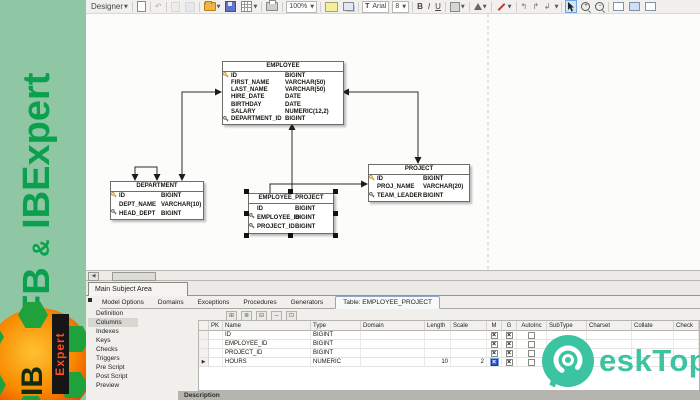 Image resolution: width=700 pixels, height=400 pixels. What do you see at coordinates (134, 276) in the screenshot?
I see `scrollbar-thumb` at bounding box center [134, 276].